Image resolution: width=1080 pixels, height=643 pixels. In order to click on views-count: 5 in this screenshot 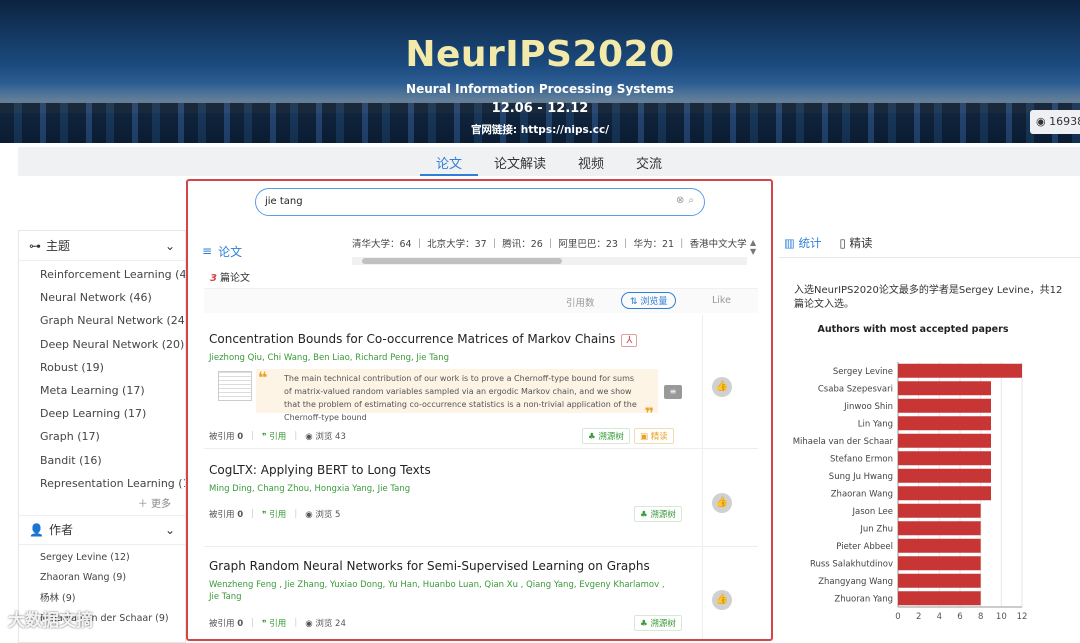, I will do `click(338, 515)`.